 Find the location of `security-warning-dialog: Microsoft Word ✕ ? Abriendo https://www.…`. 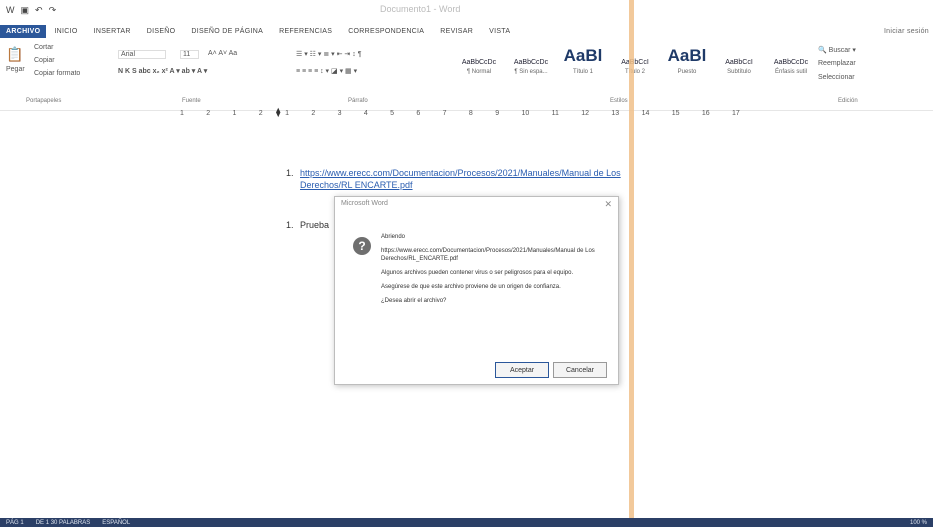

security-warning-dialog: Microsoft Word ✕ ? Abriendo https://www.… is located at coordinates (476, 290).